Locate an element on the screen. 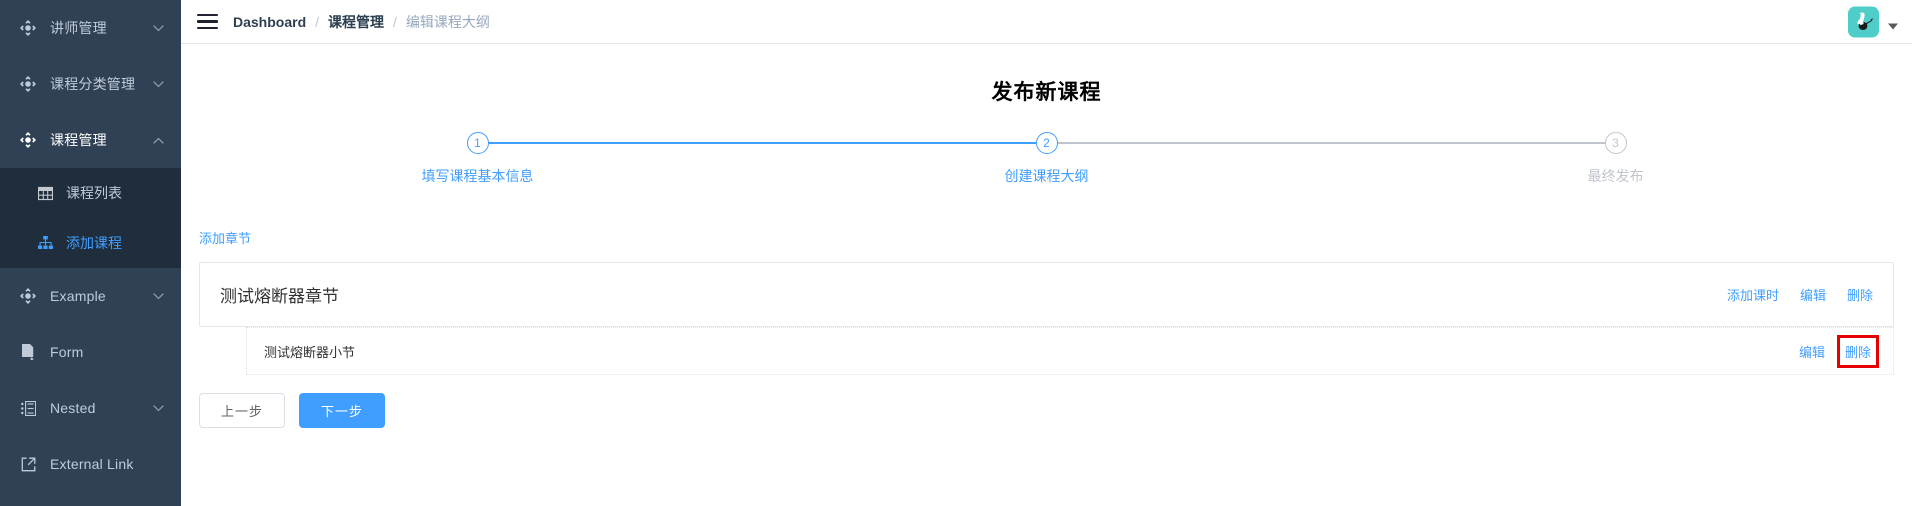 The height and width of the screenshot is (506, 1912). step-1: 1 填写课程基本信息 is located at coordinates (729, 158).